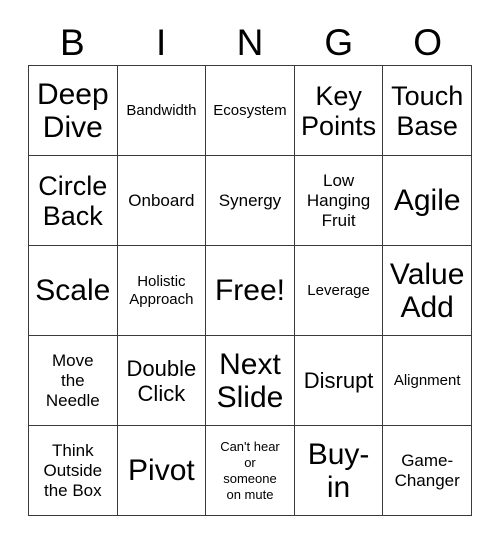 The image size is (500, 544). Describe the element at coordinates (72, 42) in the screenshot. I see `bingo-header-letter-b: B` at that location.